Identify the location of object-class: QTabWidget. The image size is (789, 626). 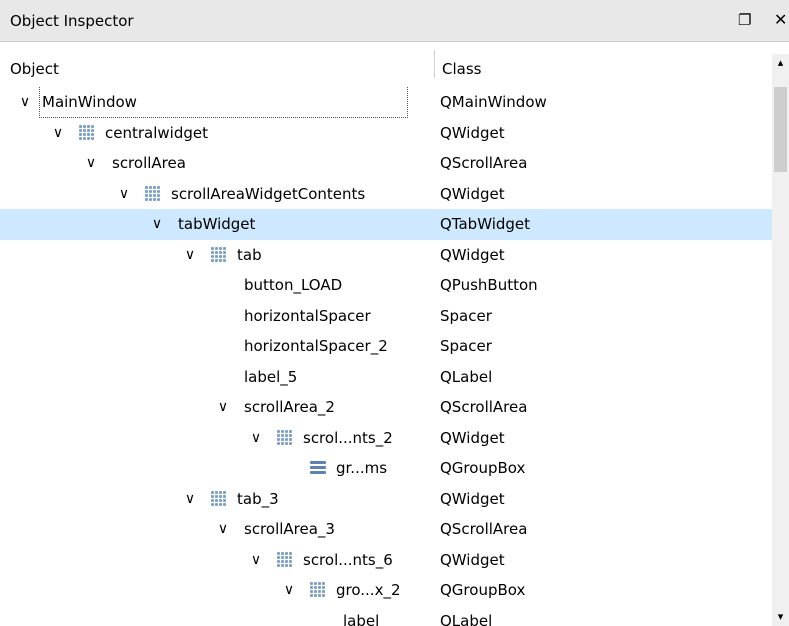
(485, 224).